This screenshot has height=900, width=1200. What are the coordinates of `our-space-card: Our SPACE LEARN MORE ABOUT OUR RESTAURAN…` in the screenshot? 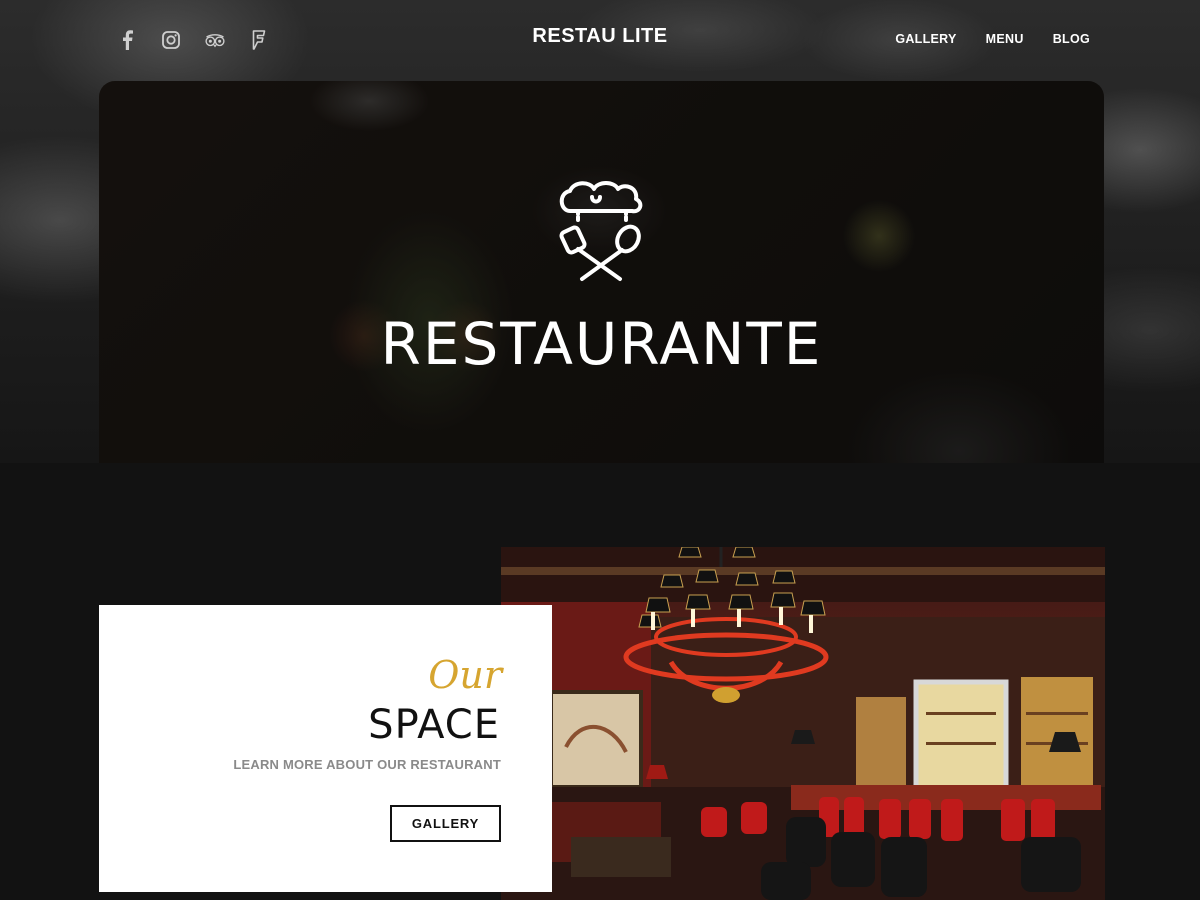 It's located at (325, 748).